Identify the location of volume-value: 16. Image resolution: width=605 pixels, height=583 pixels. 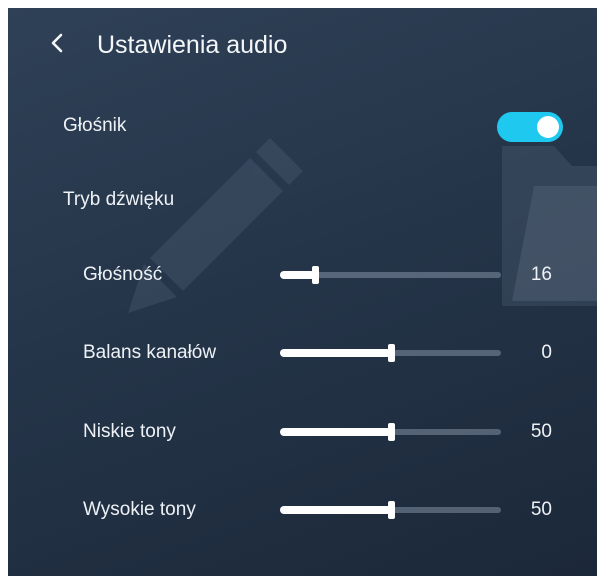
(541, 274).